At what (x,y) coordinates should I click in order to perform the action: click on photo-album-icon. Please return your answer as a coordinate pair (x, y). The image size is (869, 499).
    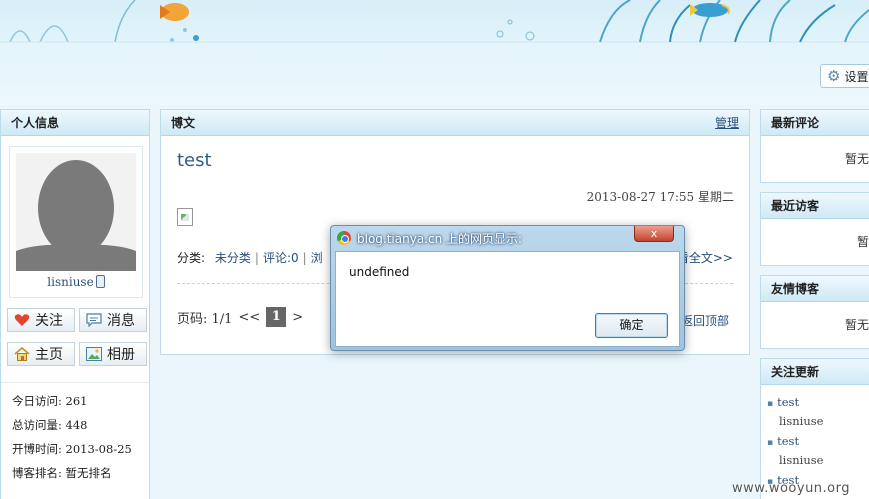
    Looking at the image, I should click on (94, 354).